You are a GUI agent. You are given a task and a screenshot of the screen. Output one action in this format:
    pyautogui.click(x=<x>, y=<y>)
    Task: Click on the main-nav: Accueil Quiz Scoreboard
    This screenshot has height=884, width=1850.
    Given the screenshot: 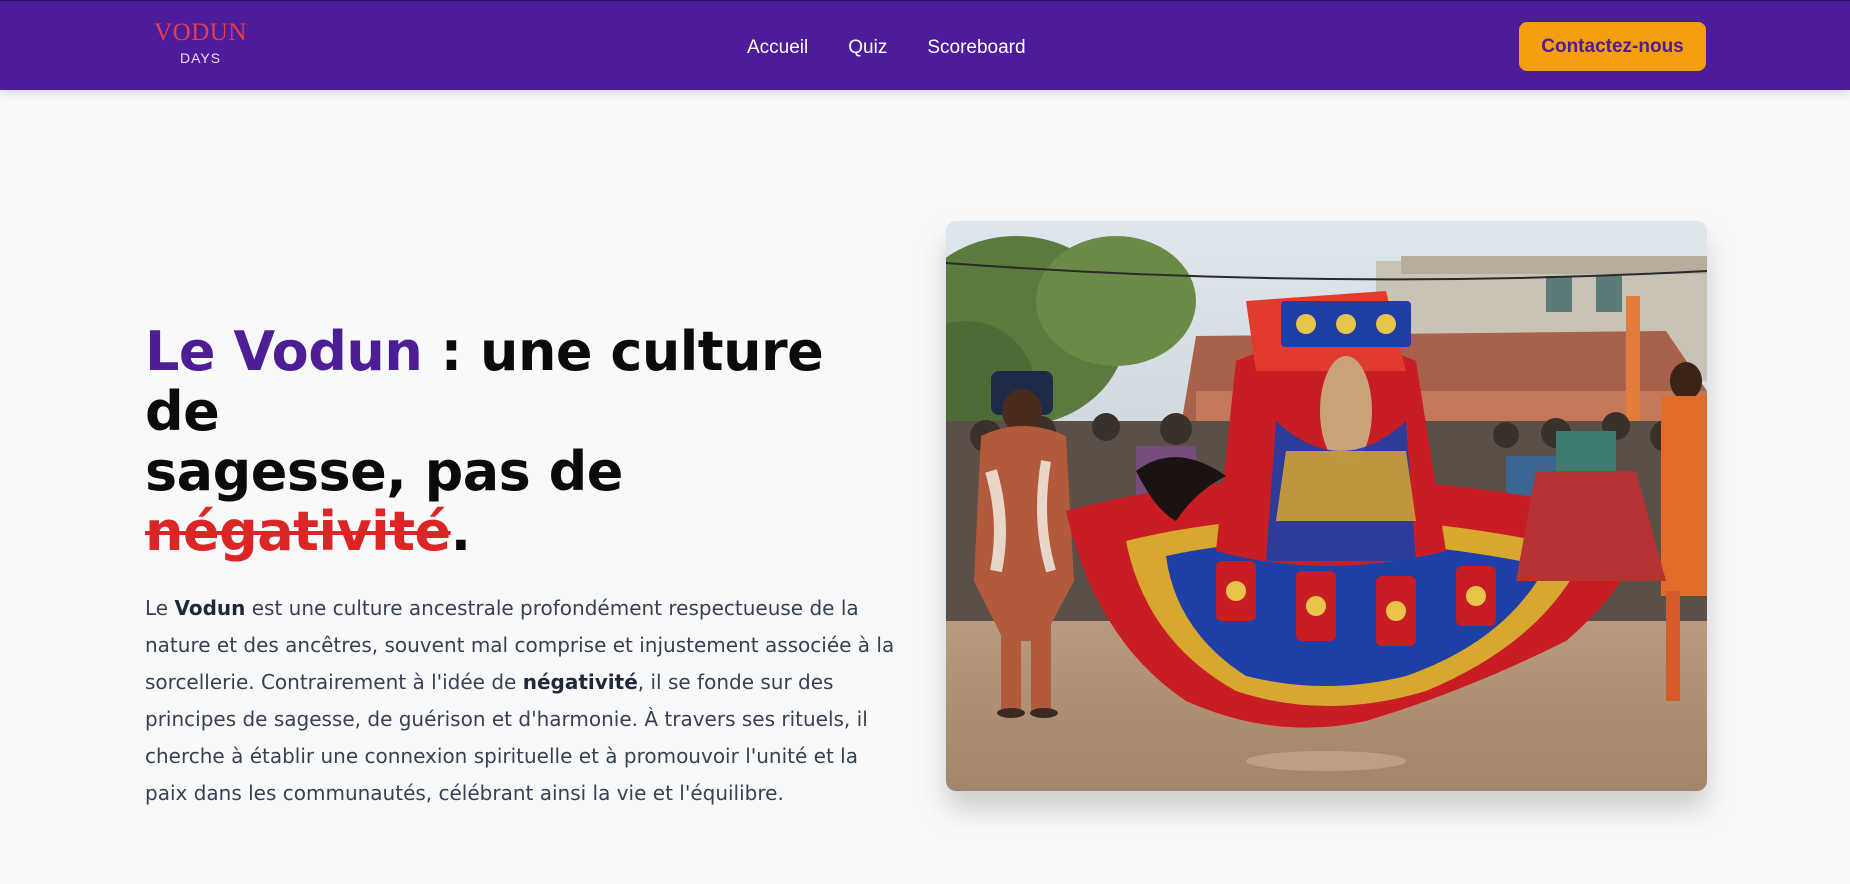 What is the action you would take?
    pyautogui.click(x=886, y=48)
    